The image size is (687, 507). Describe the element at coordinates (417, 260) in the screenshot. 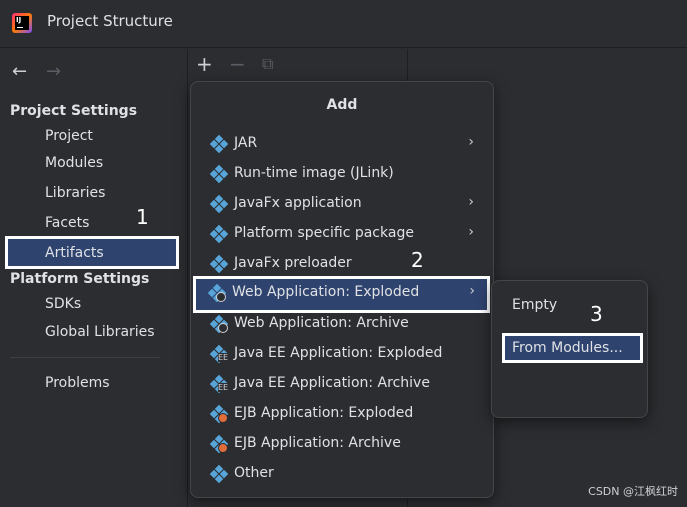

I see `step-annotation-2: 2` at that location.